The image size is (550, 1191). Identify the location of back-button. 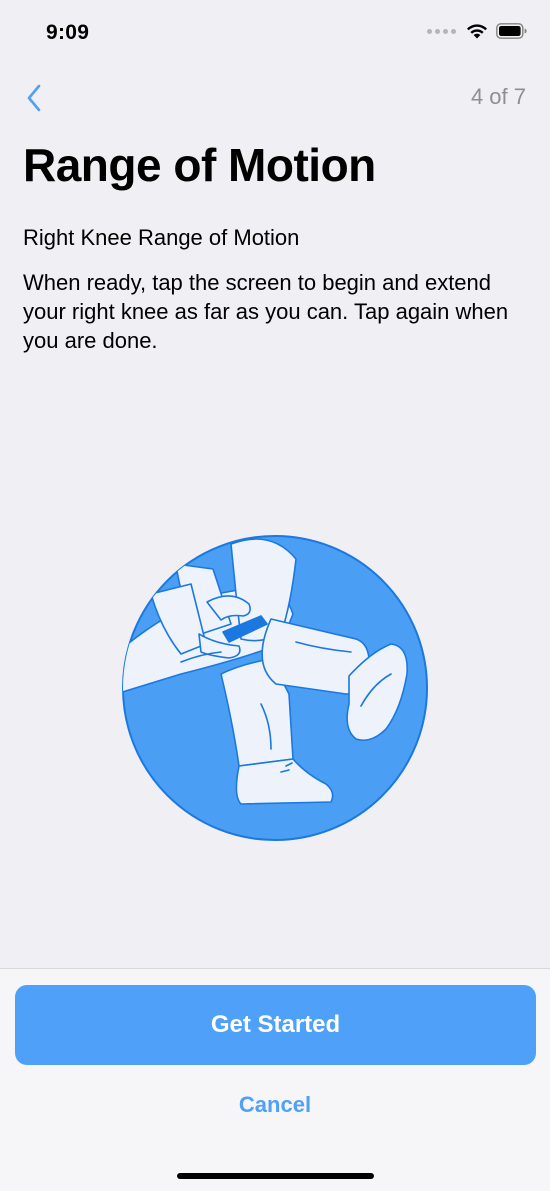
(34, 98).